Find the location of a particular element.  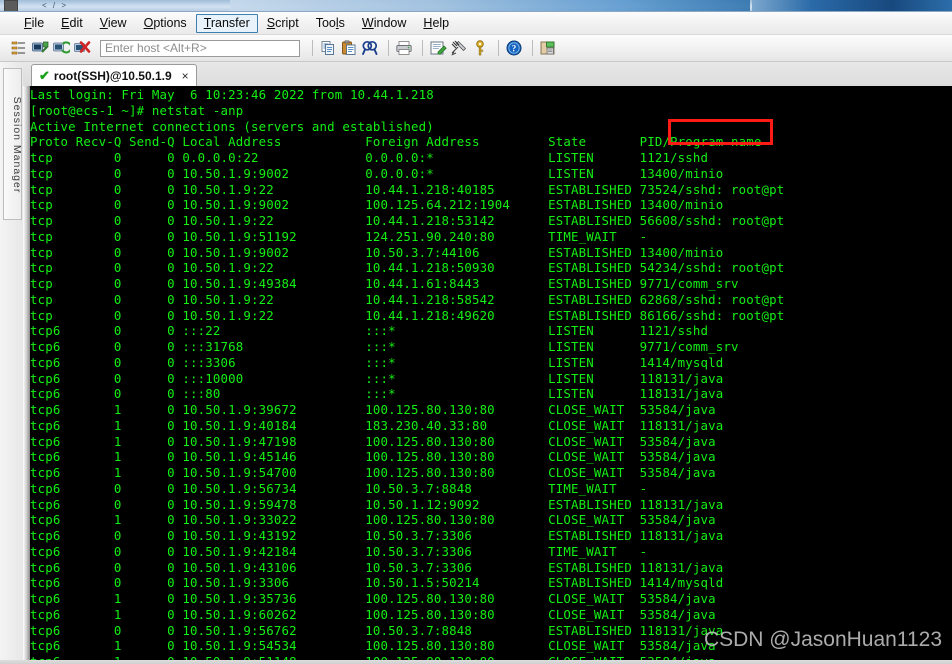

connect-icon is located at coordinates (40, 48).